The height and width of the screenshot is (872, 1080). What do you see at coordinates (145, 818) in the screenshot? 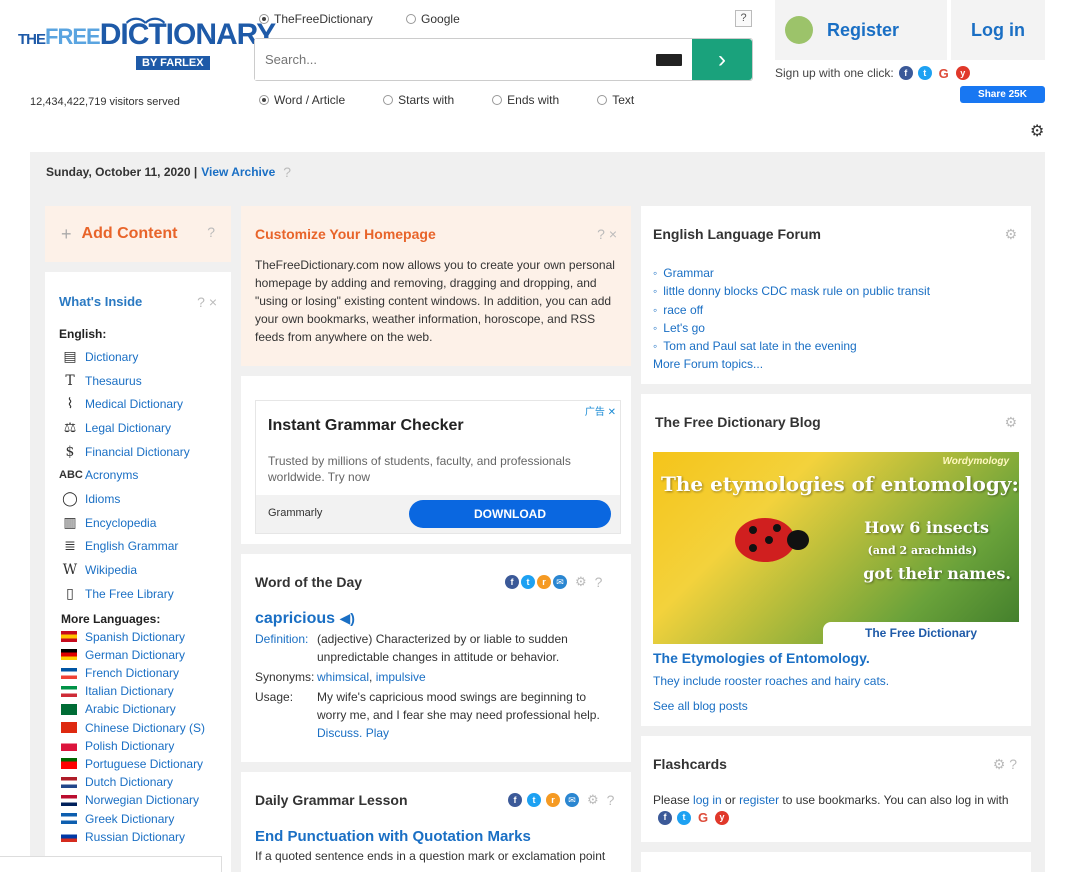
I see `language-item: Greek Dictionary` at bounding box center [145, 818].